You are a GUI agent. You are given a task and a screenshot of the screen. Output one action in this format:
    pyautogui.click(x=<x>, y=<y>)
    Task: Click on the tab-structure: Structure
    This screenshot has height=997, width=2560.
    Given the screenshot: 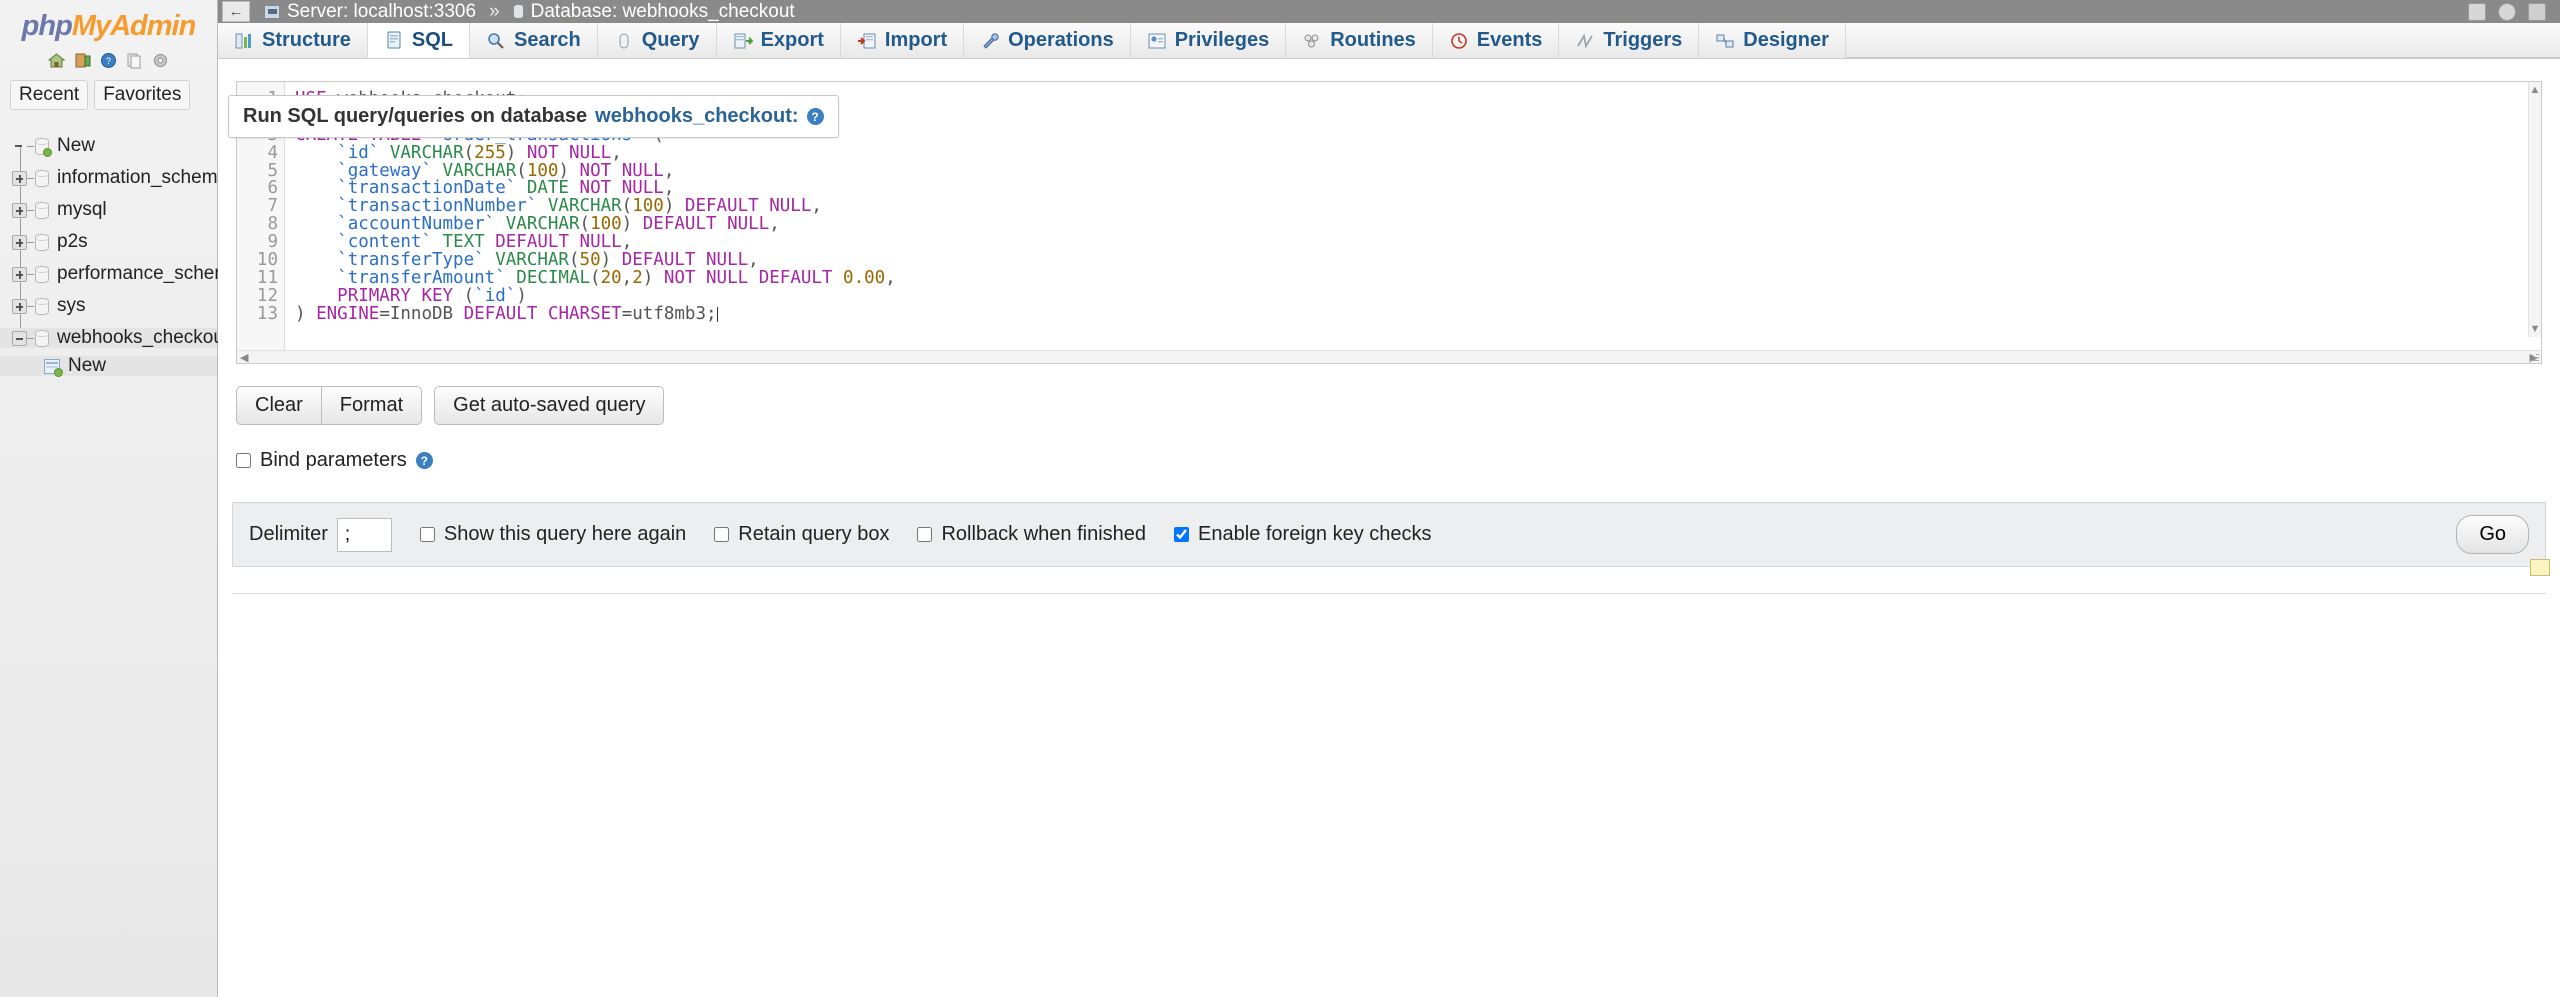 What is the action you would take?
    pyautogui.click(x=293, y=40)
    